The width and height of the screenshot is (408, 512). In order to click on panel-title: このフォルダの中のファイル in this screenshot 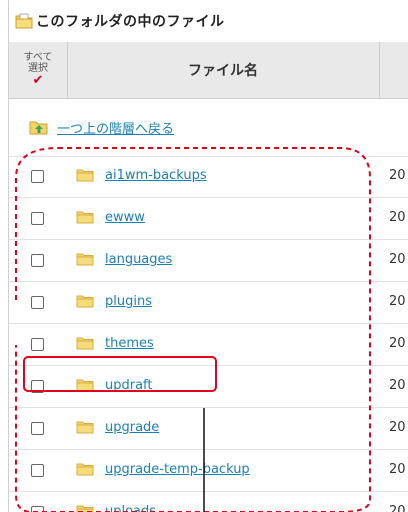, I will do `click(130, 22)`.